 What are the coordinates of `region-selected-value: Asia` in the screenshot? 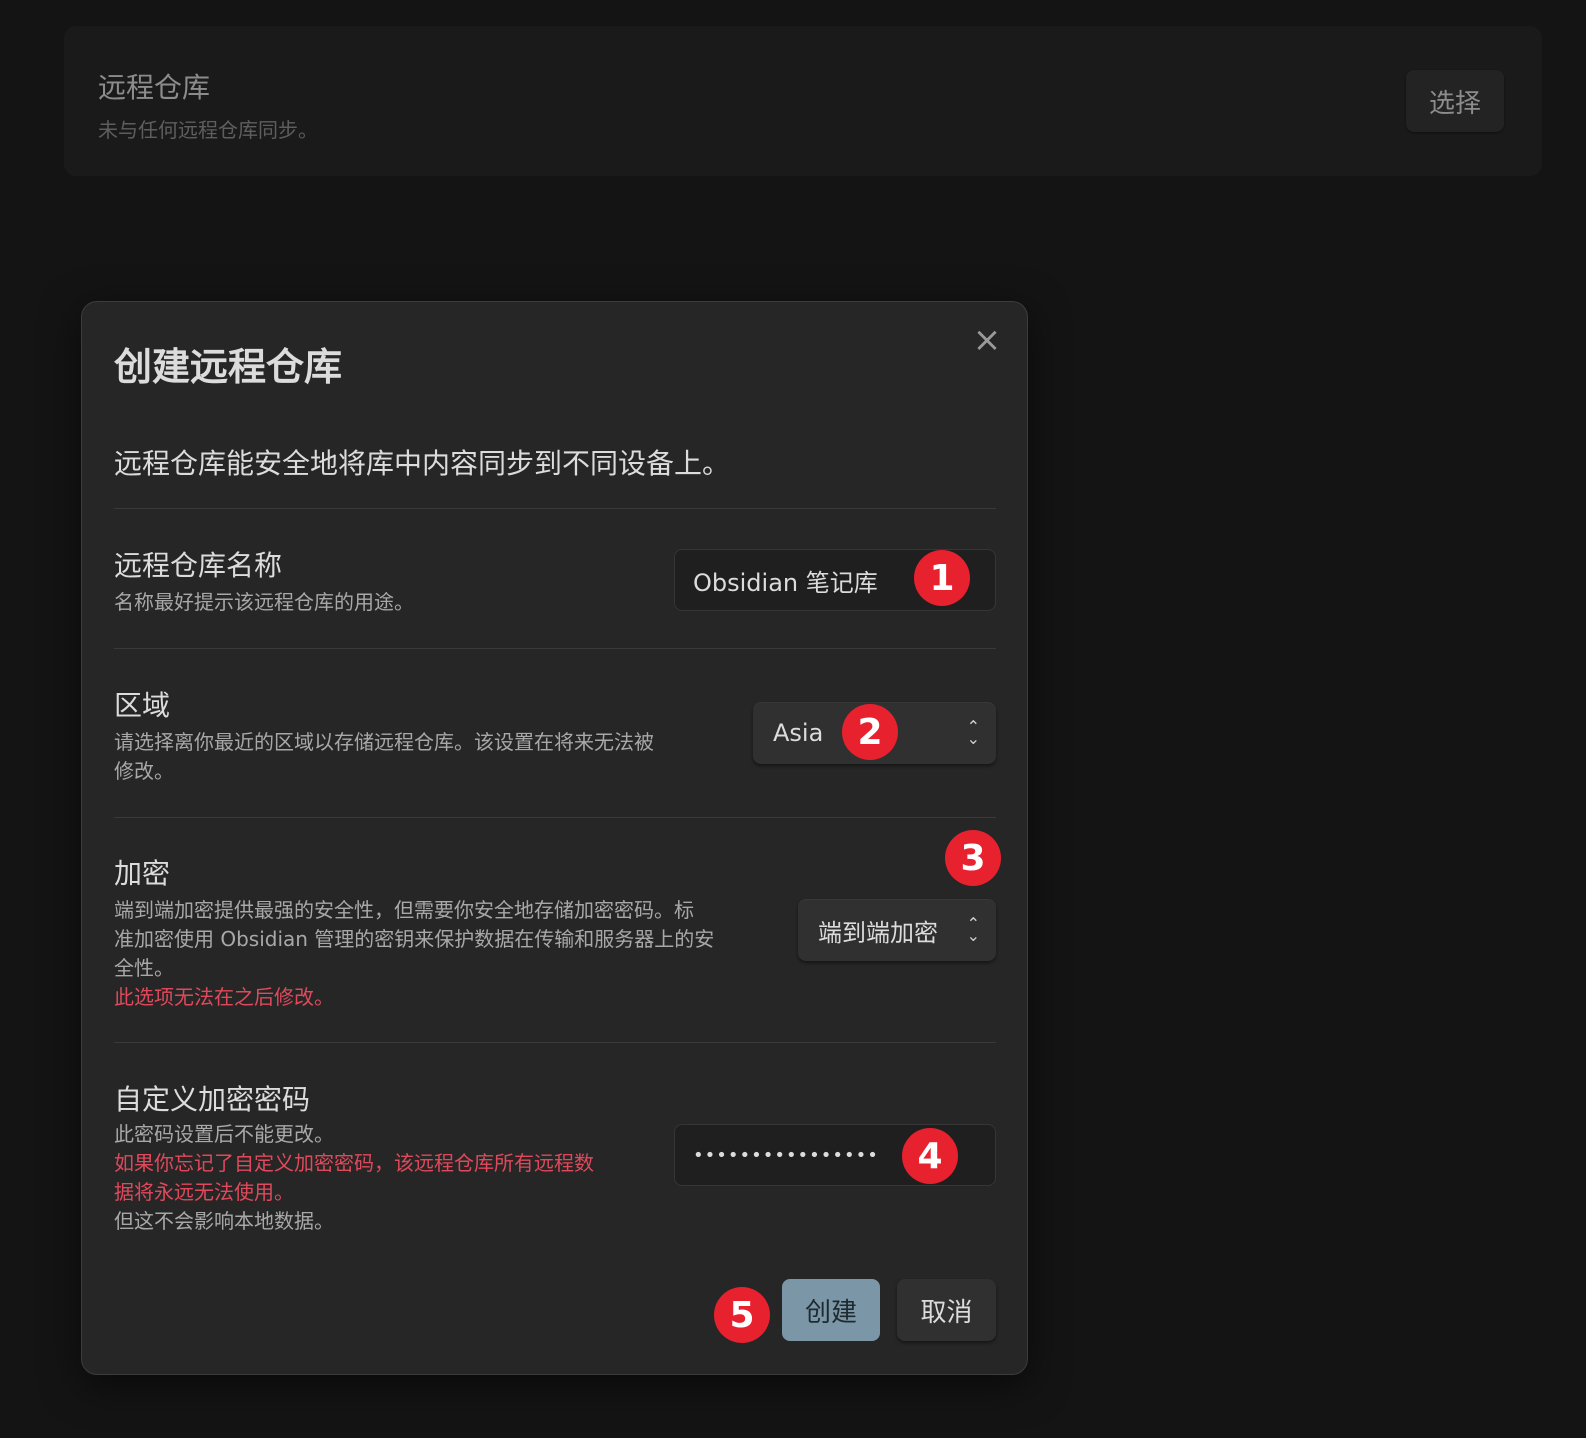 It's located at (798, 733).